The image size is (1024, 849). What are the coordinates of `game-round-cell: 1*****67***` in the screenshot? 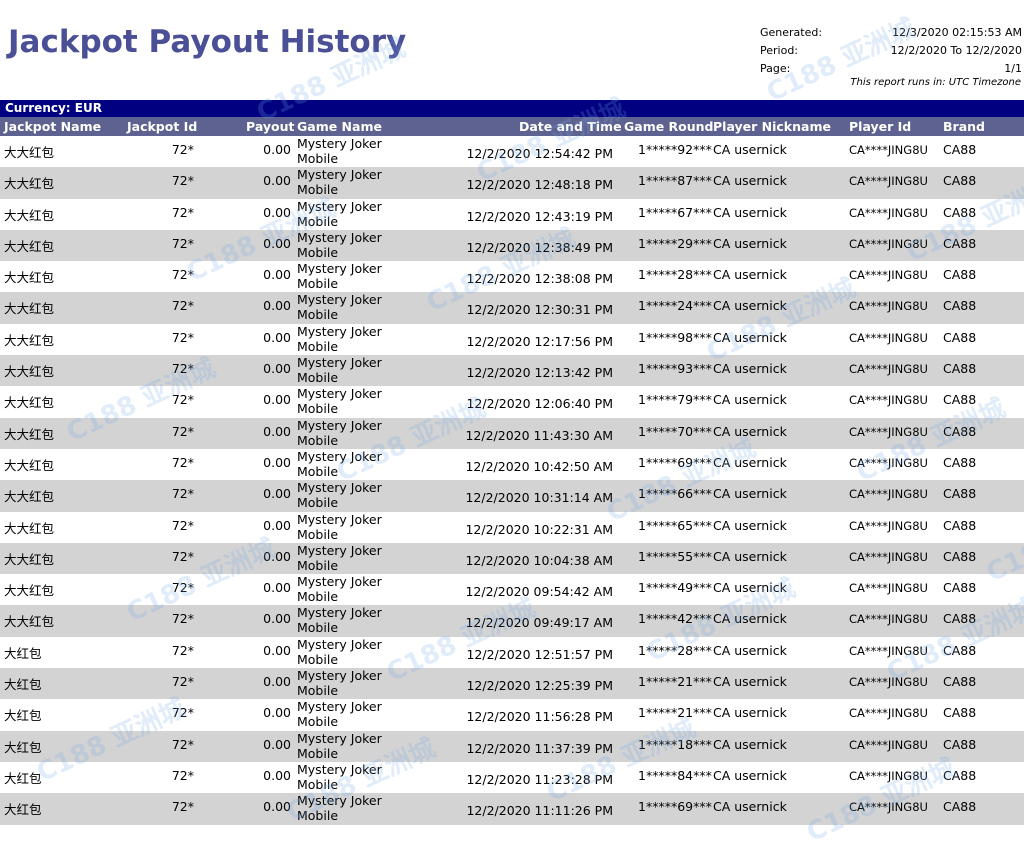 It's located at (675, 212).